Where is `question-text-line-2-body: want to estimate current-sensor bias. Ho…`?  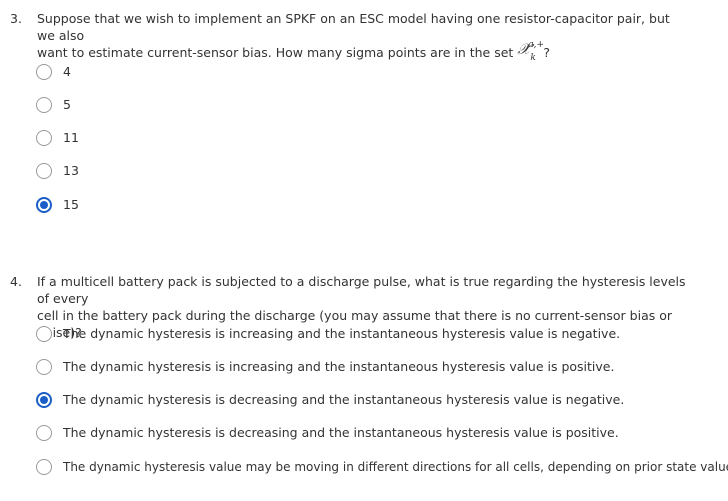 question-text-line-2-body: want to estimate current-sensor bias. Ho… is located at coordinates (275, 52).